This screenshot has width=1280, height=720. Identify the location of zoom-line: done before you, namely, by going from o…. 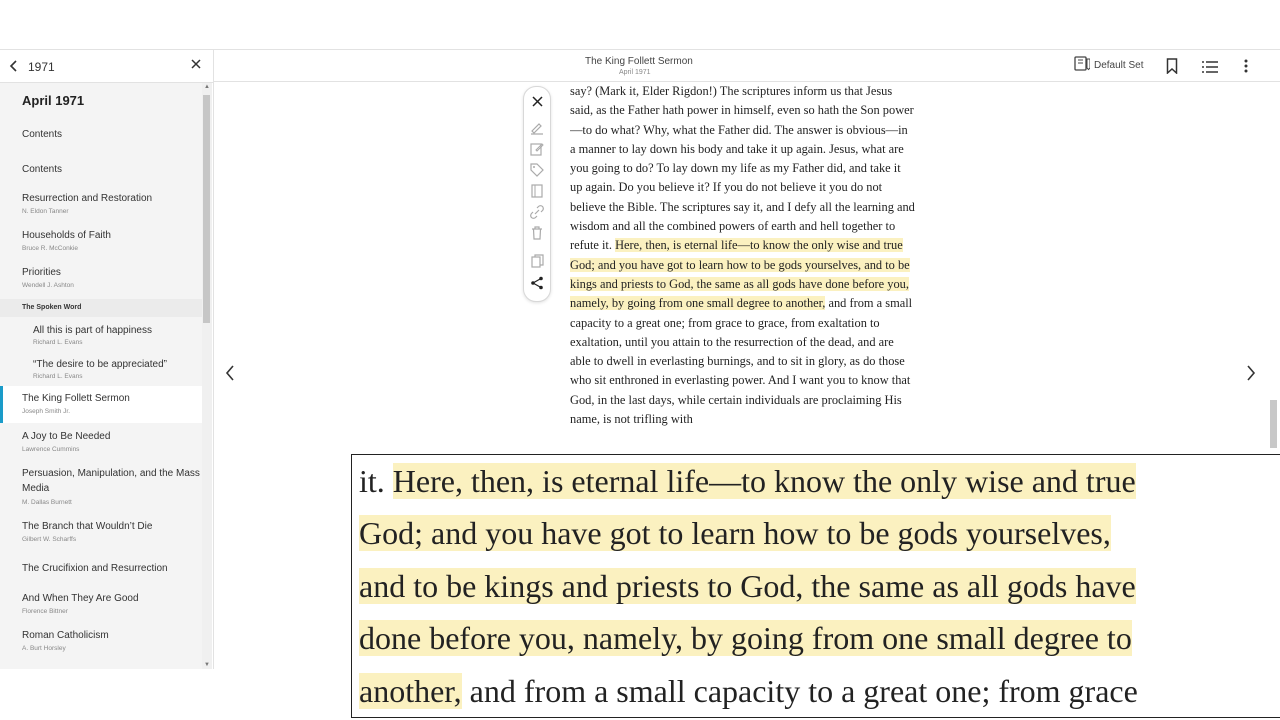
(745, 638).